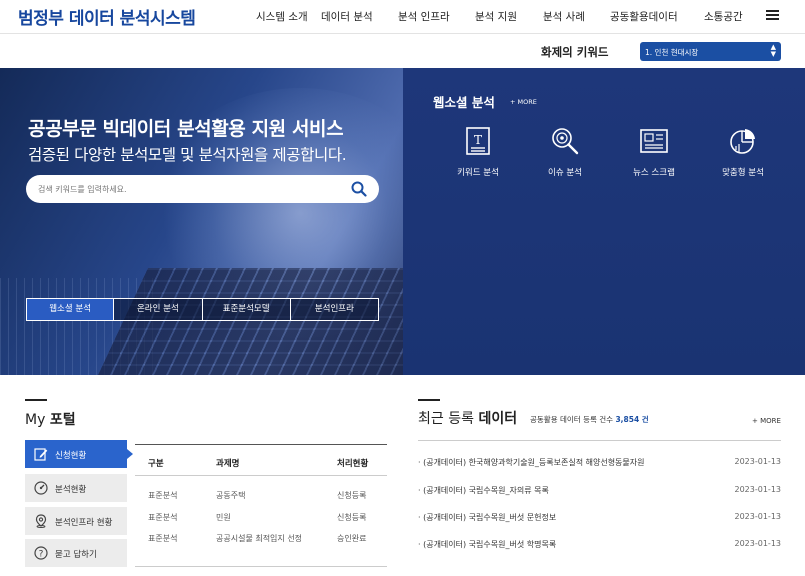 The width and height of the screenshot is (805, 576). What do you see at coordinates (575, 52) in the screenshot?
I see `keyword-label: 화제의 키워드` at bounding box center [575, 52].